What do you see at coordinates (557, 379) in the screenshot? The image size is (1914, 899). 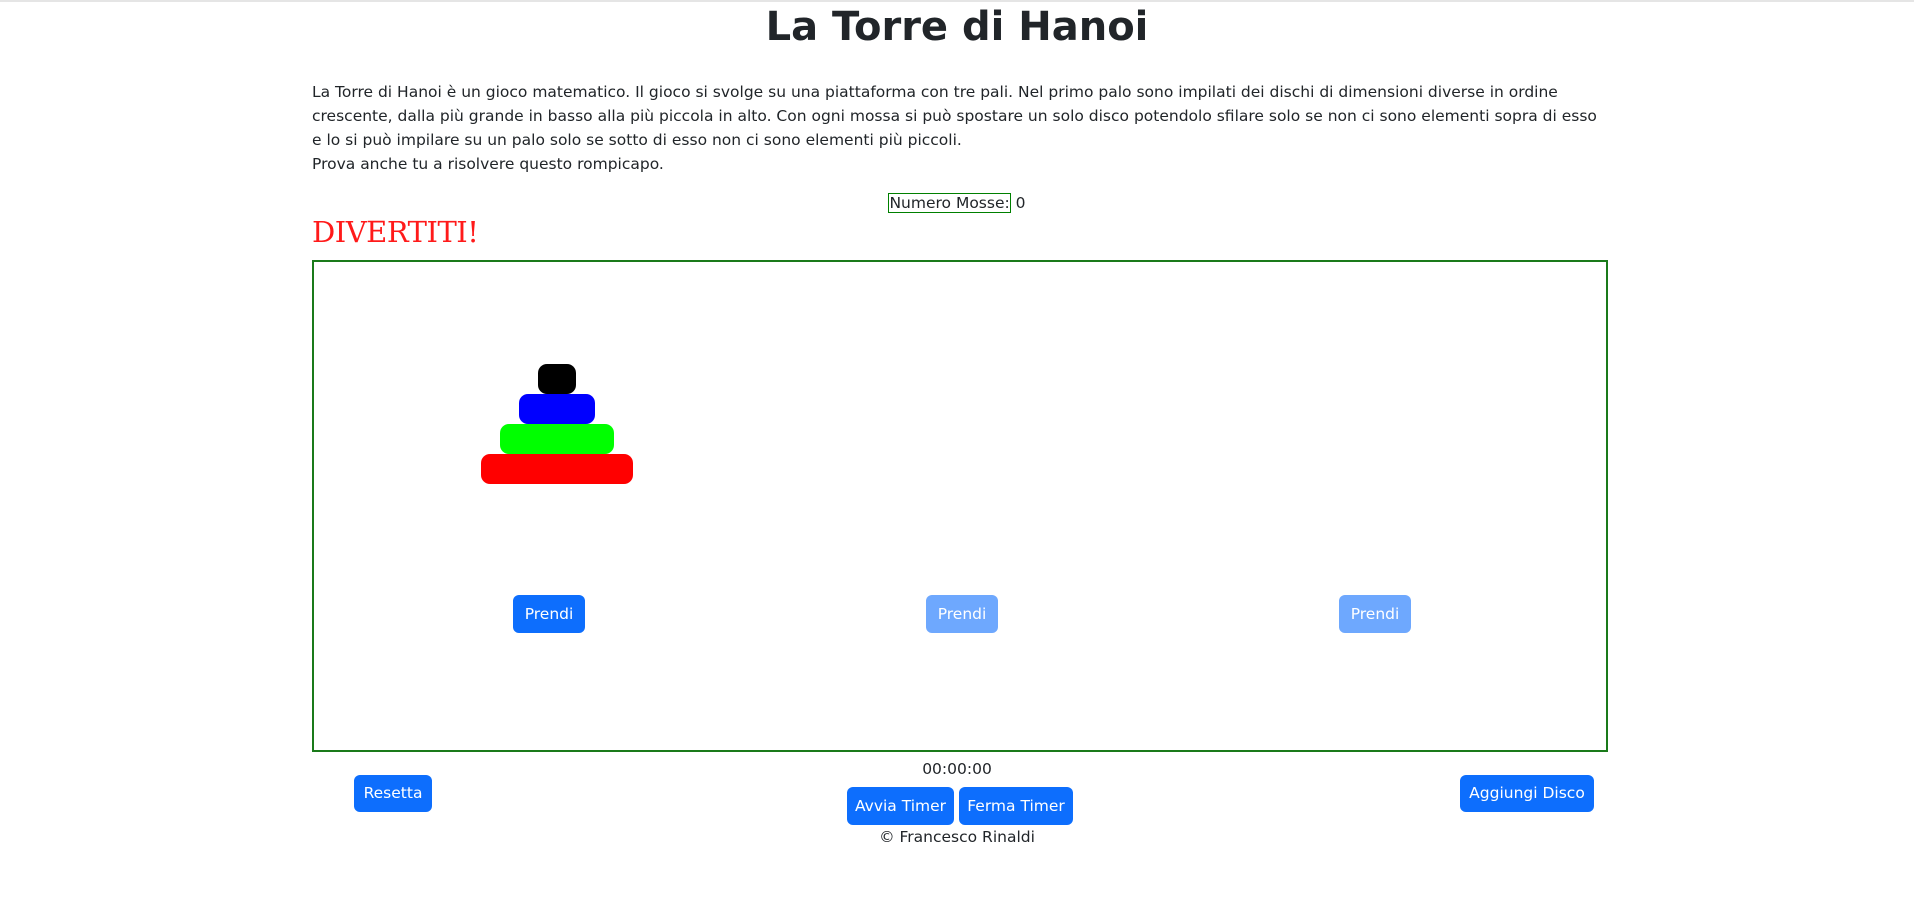 I see `disk-smallest` at bounding box center [557, 379].